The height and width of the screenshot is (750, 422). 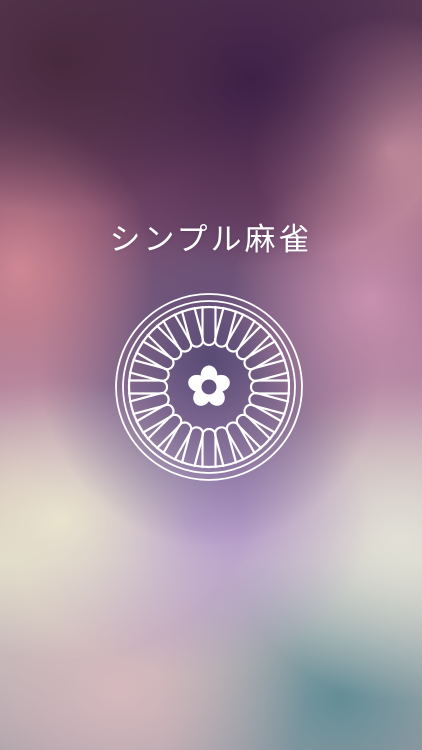 I want to click on mahjong-dot-tile-emblem-icon, so click(x=209, y=387).